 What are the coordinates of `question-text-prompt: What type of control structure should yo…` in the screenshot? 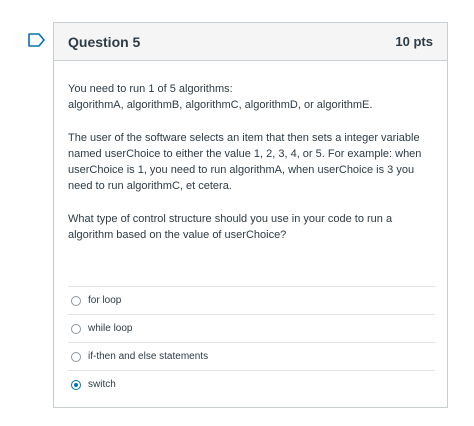 It's located at (230, 227).